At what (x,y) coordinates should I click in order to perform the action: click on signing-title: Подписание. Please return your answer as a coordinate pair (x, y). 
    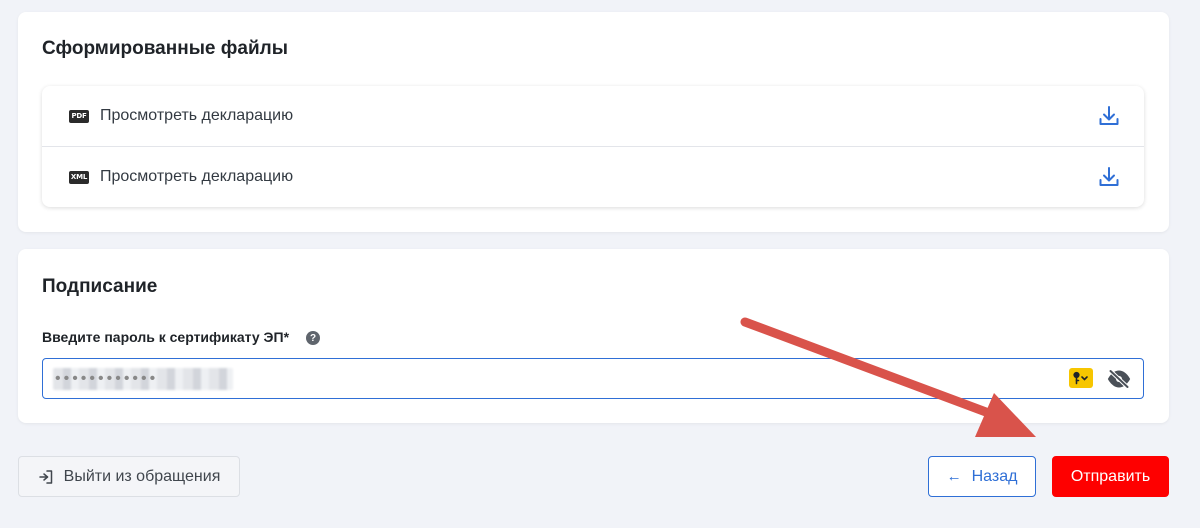
    Looking at the image, I should click on (100, 286).